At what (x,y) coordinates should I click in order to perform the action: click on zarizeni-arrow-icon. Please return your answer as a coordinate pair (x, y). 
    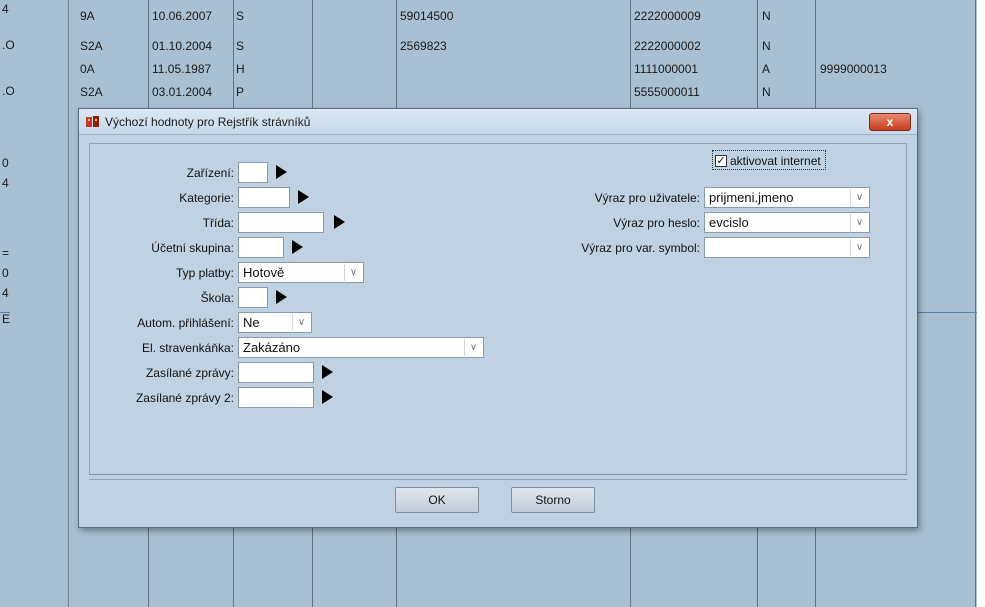
    Looking at the image, I should click on (281, 172).